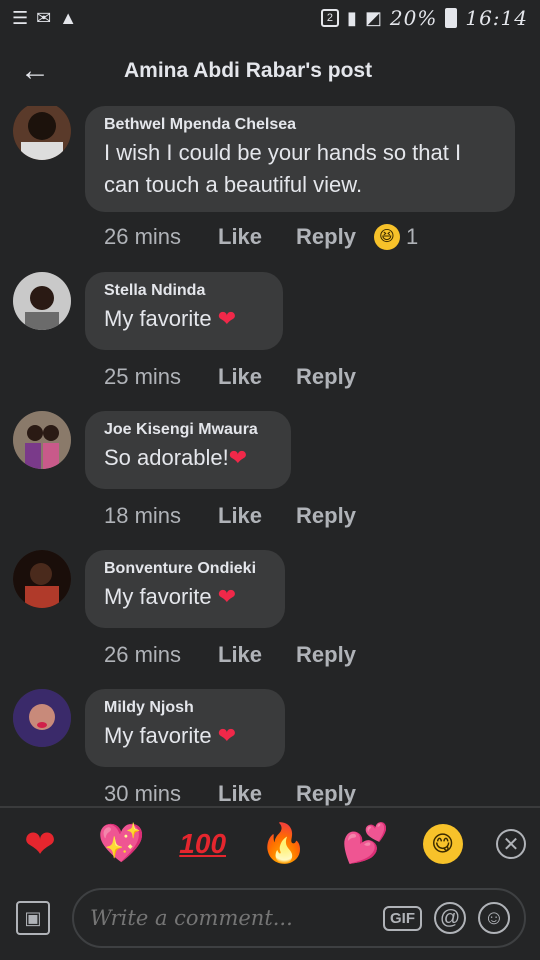  I want to click on comment-author: Mildy Njosh, so click(184, 708).